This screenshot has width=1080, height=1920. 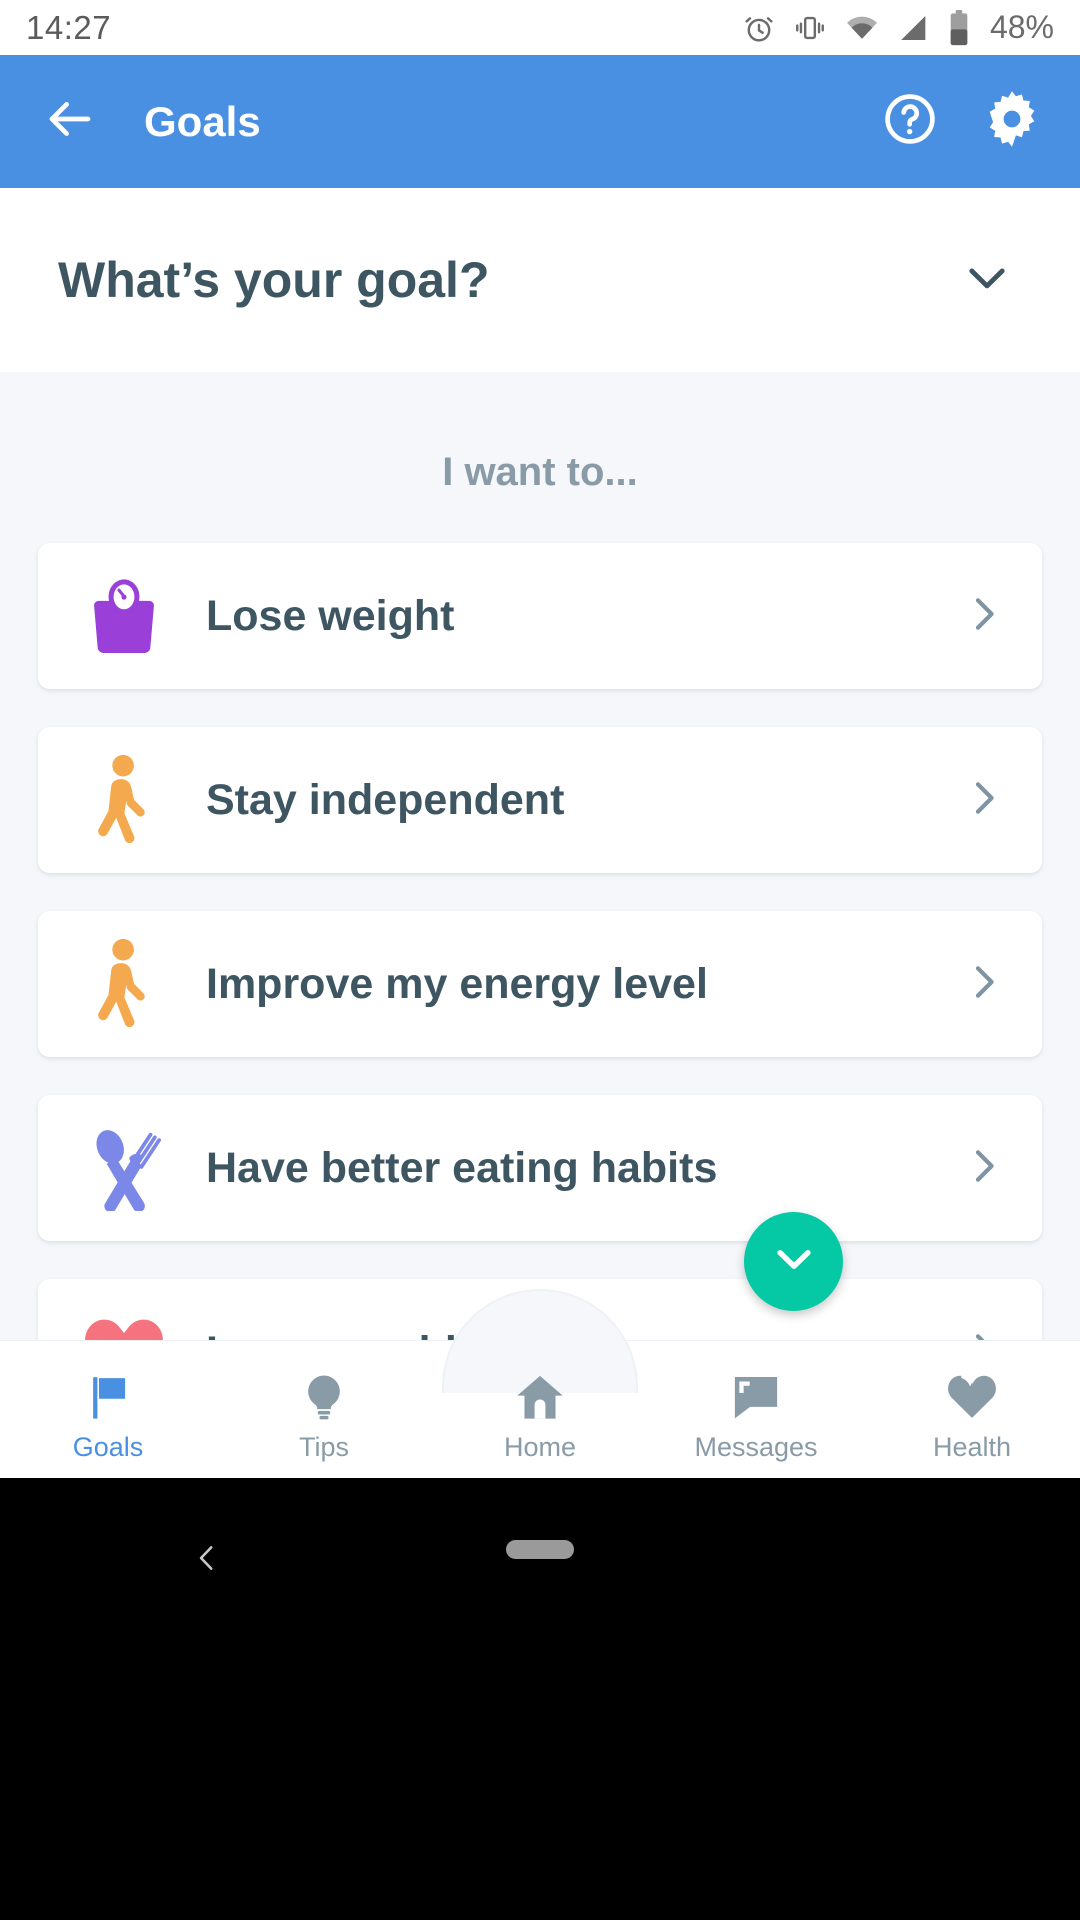 What do you see at coordinates (462, 1167) in the screenshot?
I see `goal-label: Have better eating habits` at bounding box center [462, 1167].